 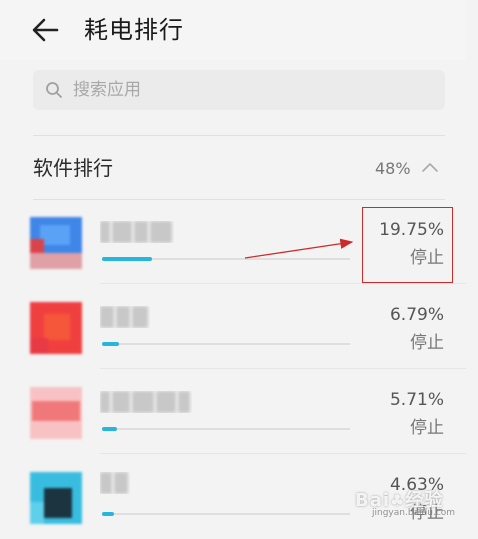 What do you see at coordinates (253, 90) in the screenshot?
I see `search-input` at bounding box center [253, 90].